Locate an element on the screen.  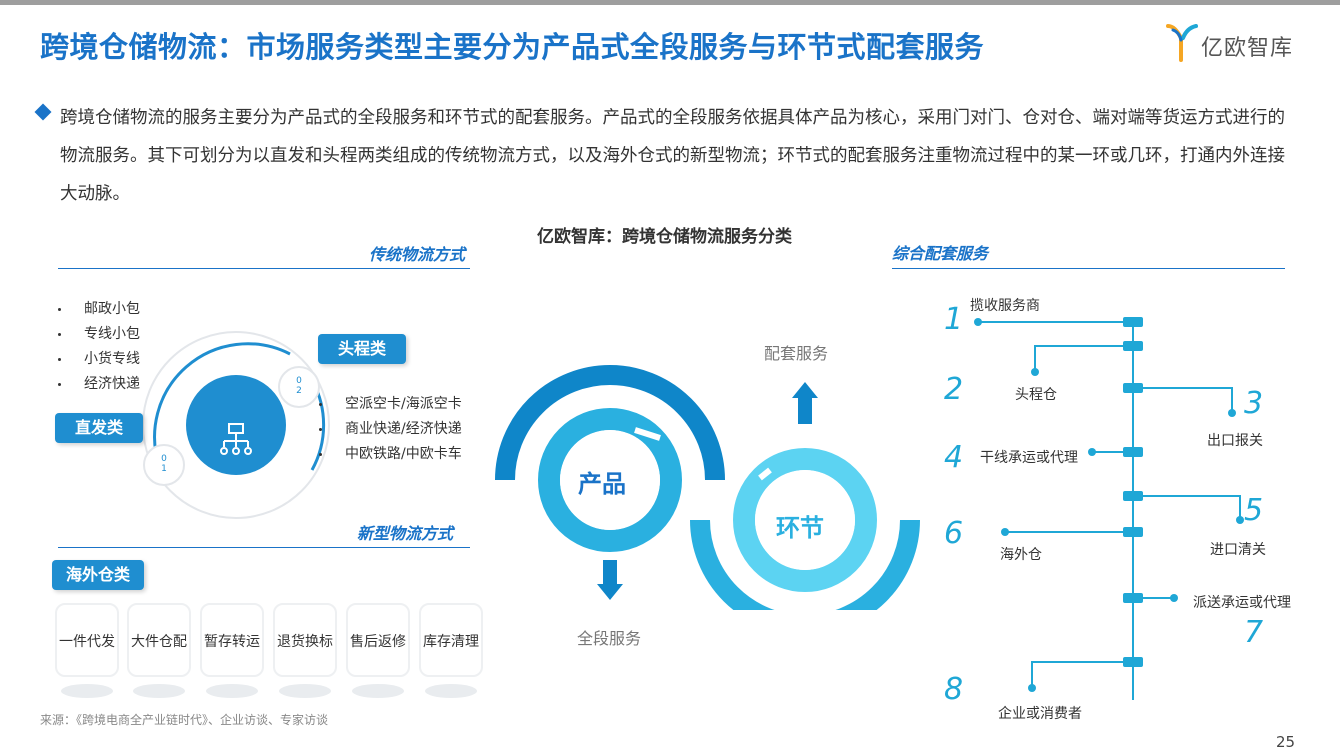
step-label: 揽收服务商 is located at coordinates (1005, 306).